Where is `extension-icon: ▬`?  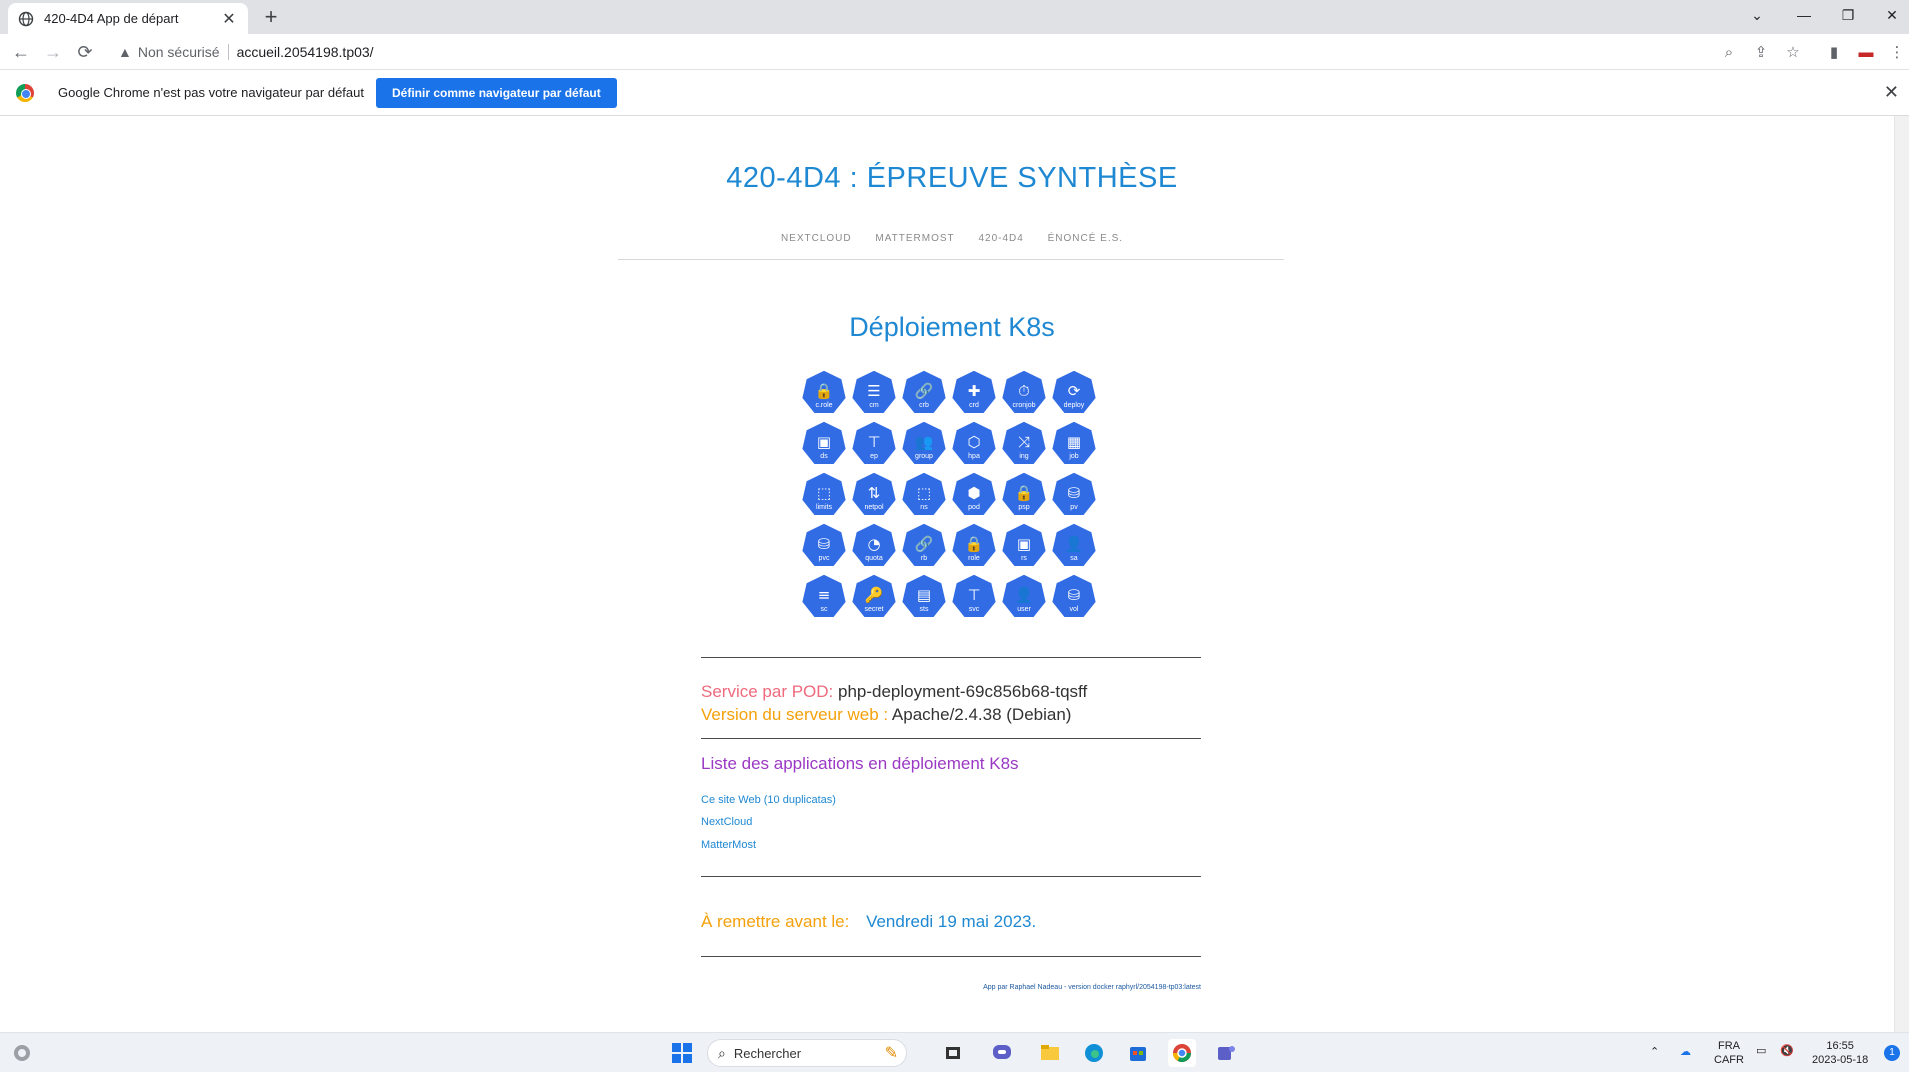
extension-icon: ▬ is located at coordinates (1866, 52).